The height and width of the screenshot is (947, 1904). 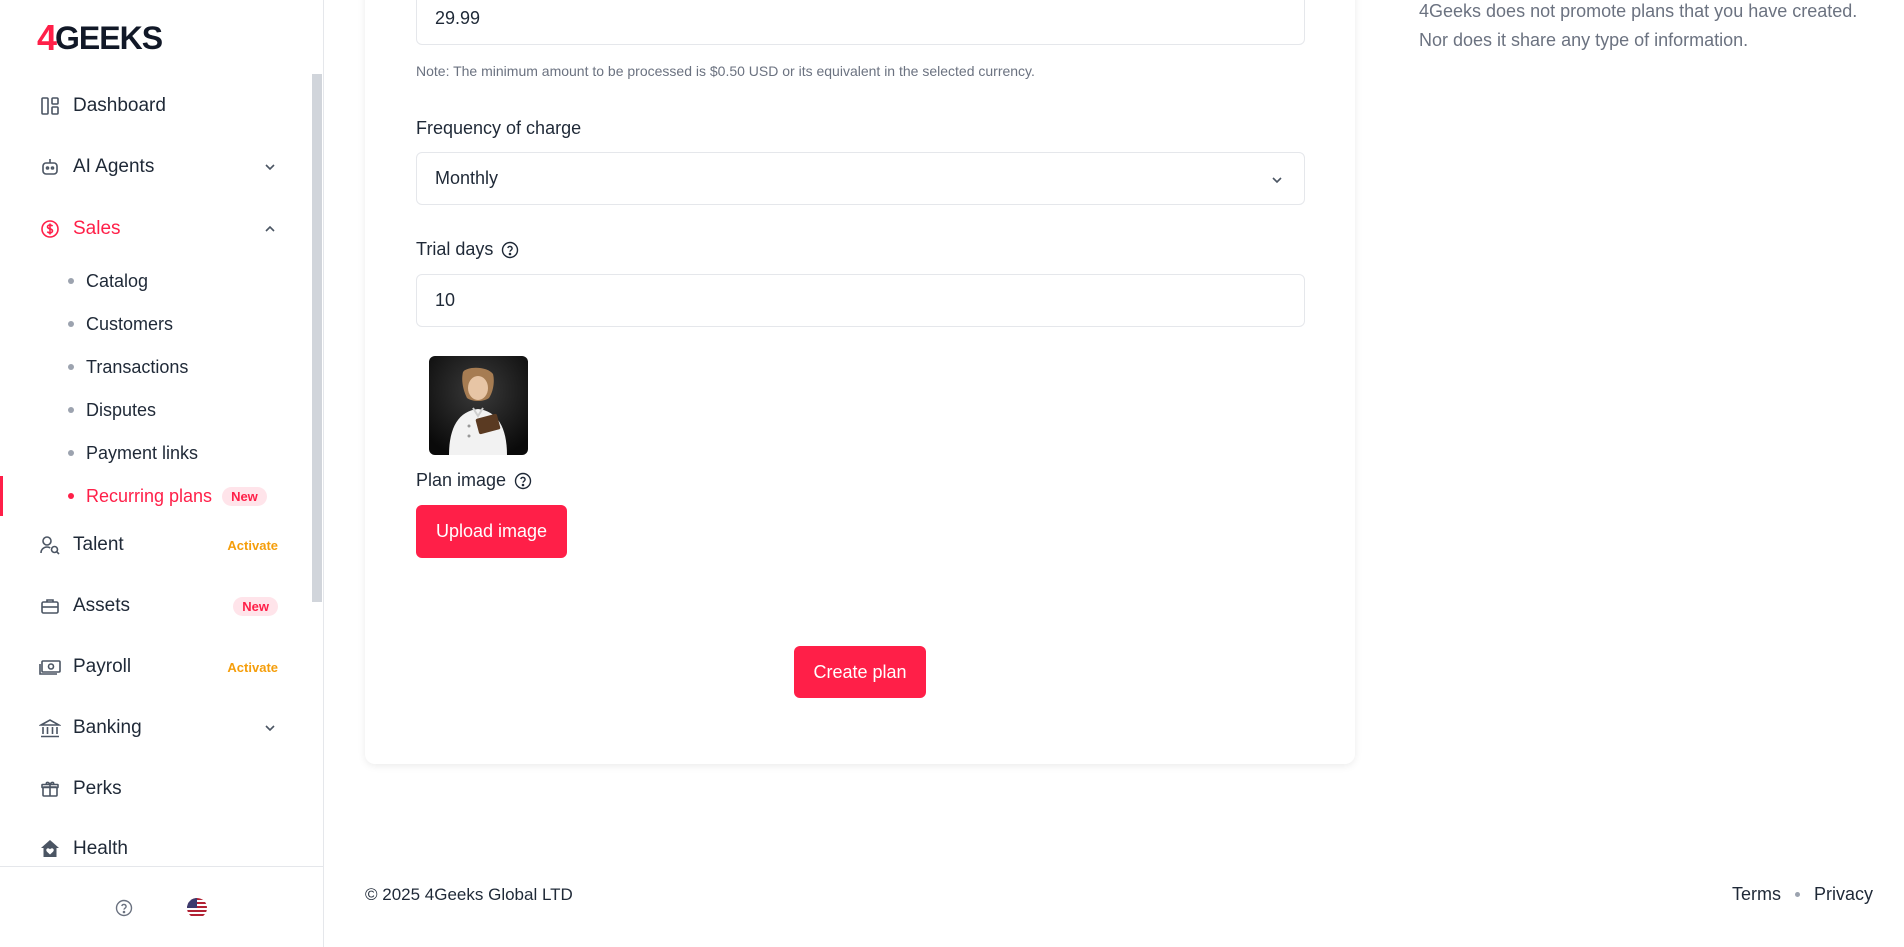 I want to click on subitem-label: Customers, so click(x=130, y=323).